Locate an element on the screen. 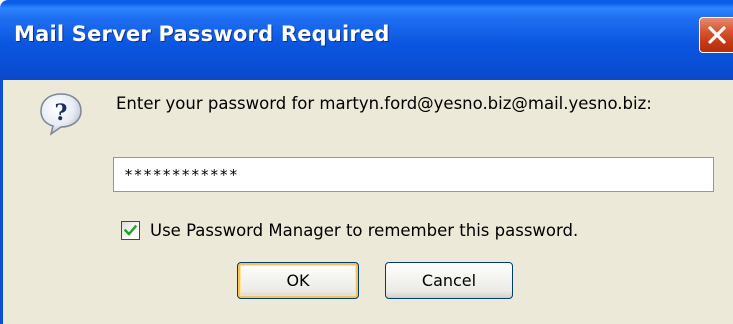  cancel-button: Cancel is located at coordinates (449, 280).